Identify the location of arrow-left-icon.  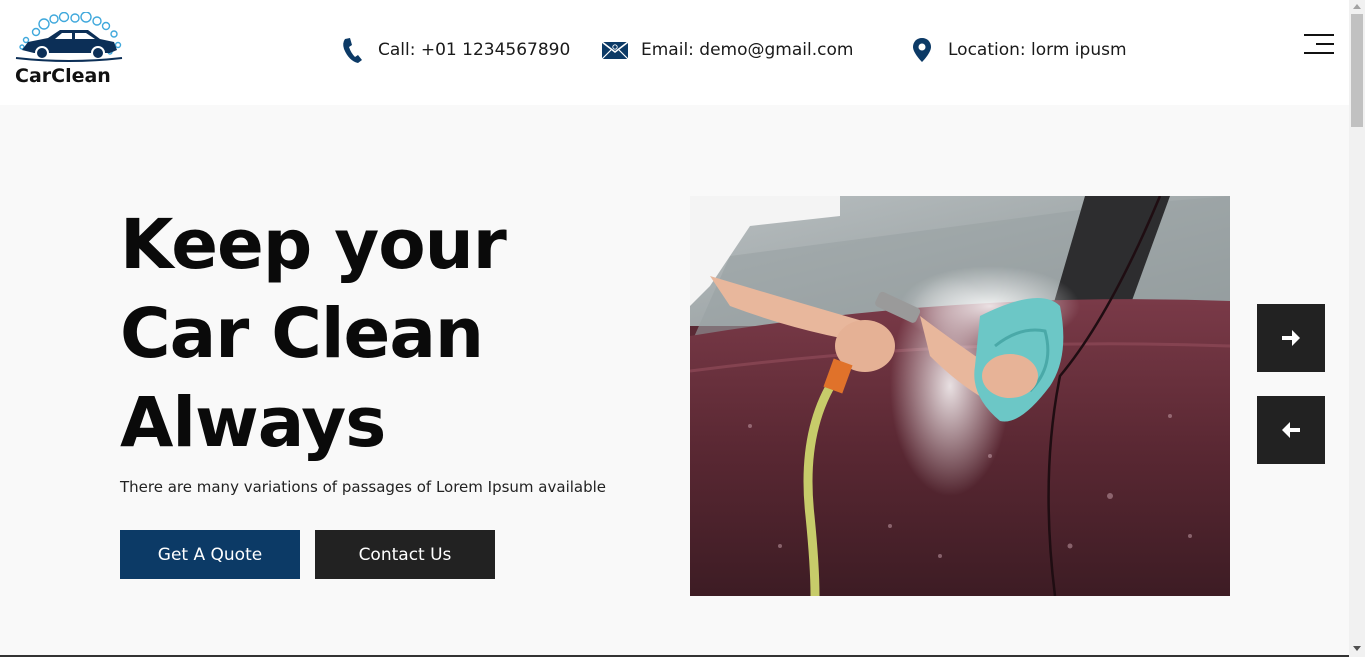
(1291, 430).